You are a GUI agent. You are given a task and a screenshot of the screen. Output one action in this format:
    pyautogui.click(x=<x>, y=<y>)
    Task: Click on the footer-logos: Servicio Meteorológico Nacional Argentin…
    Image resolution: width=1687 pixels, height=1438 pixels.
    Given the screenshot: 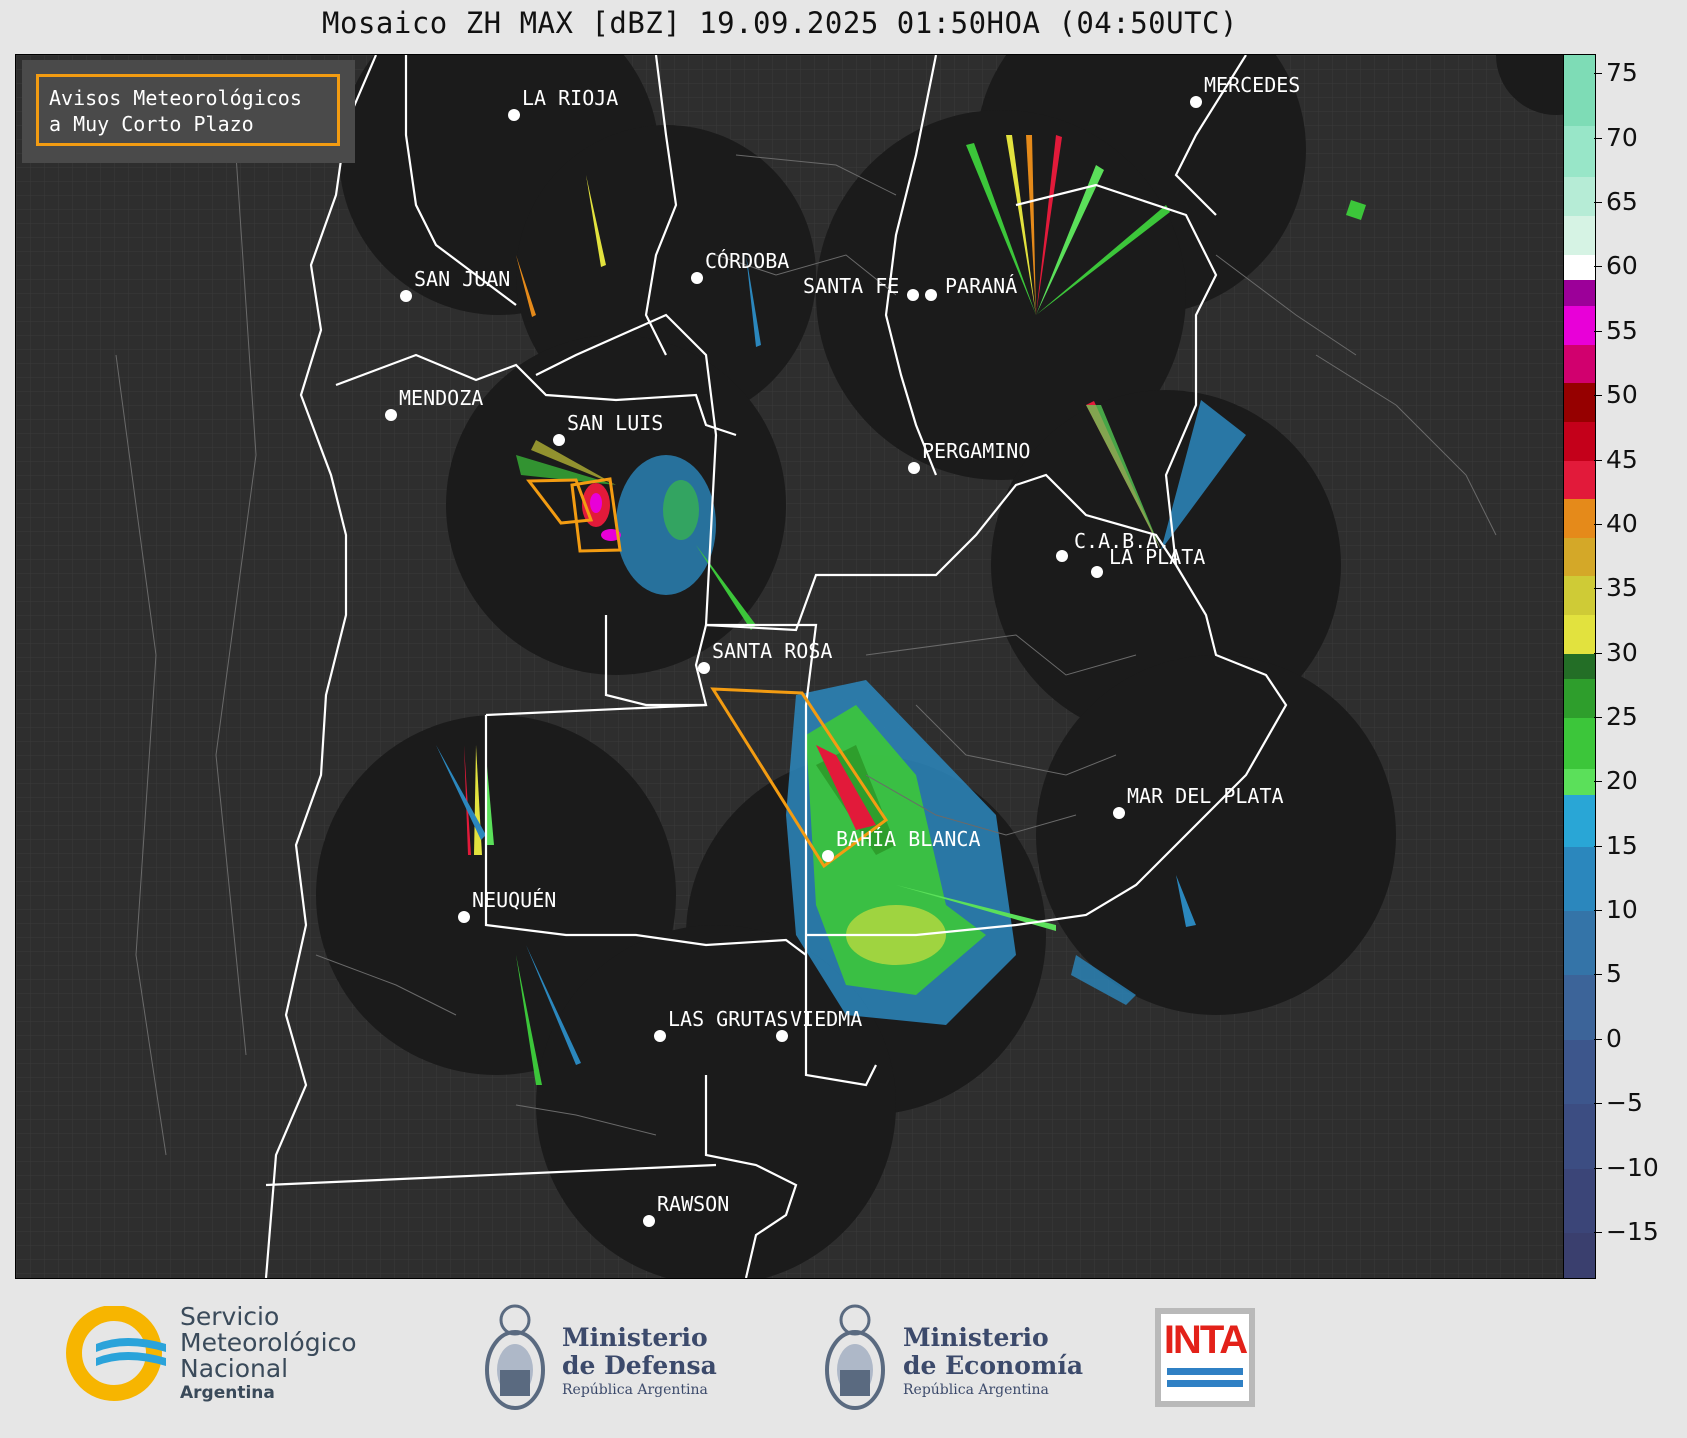 What is the action you would take?
    pyautogui.click(x=843, y=1359)
    